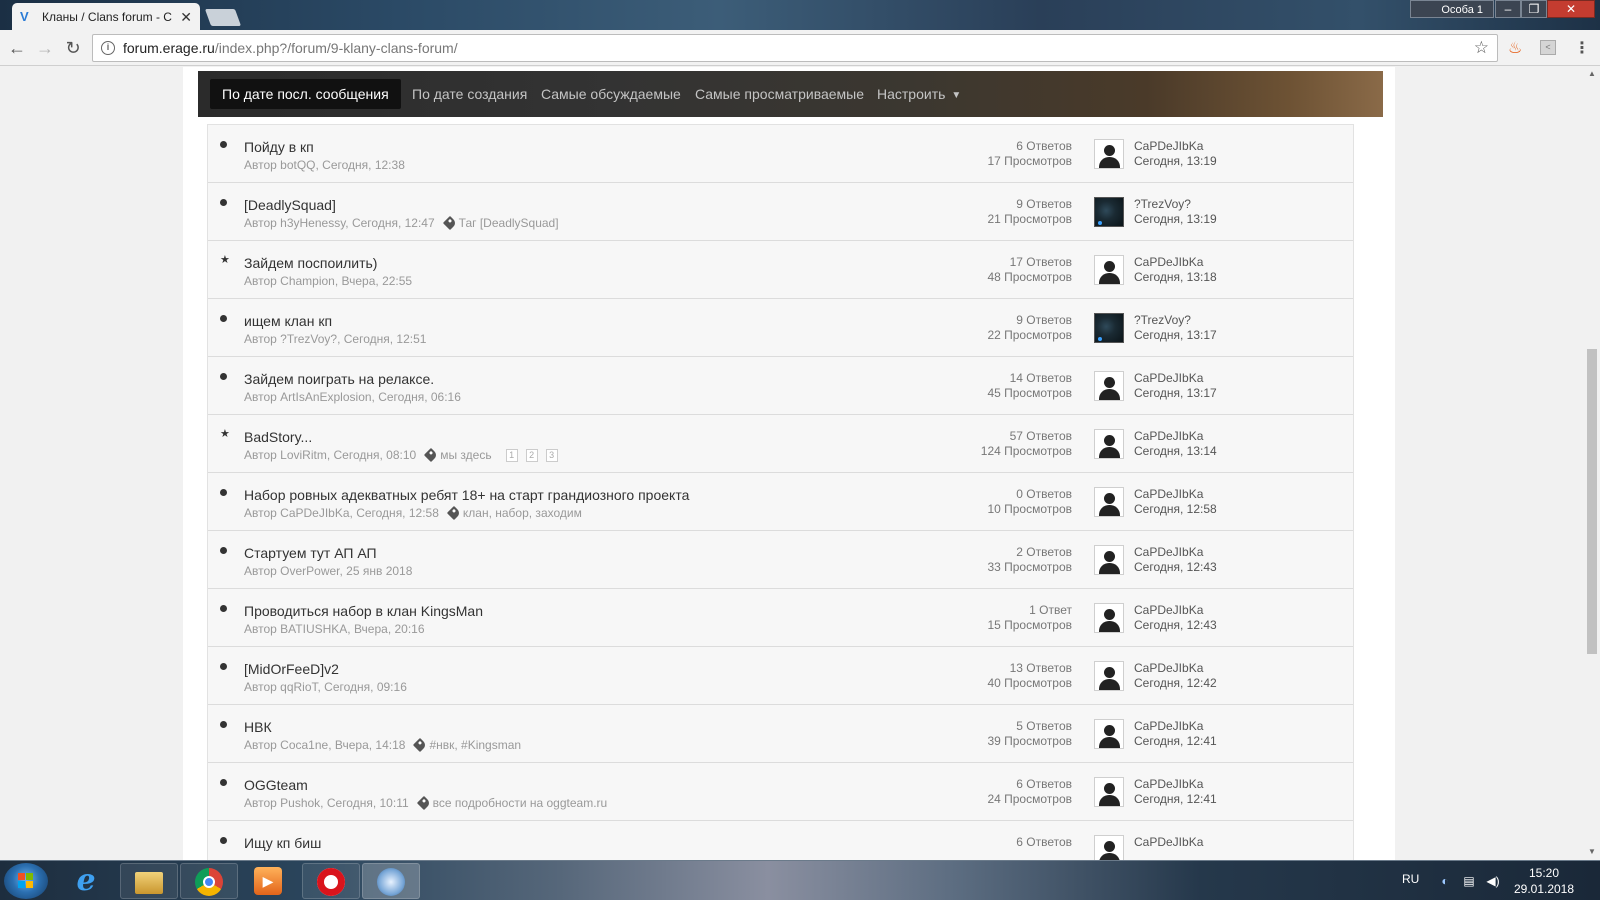 This screenshot has width=1600, height=900. What do you see at coordinates (1175, 161) in the screenshot?
I see `last-post-time: Сегодня, 13:19` at bounding box center [1175, 161].